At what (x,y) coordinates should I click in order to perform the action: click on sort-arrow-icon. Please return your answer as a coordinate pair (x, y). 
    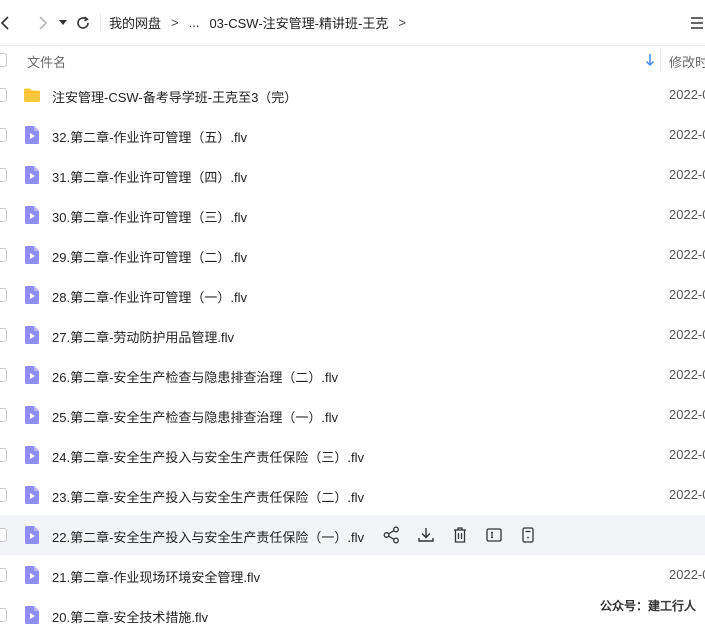
    Looking at the image, I should click on (650, 60).